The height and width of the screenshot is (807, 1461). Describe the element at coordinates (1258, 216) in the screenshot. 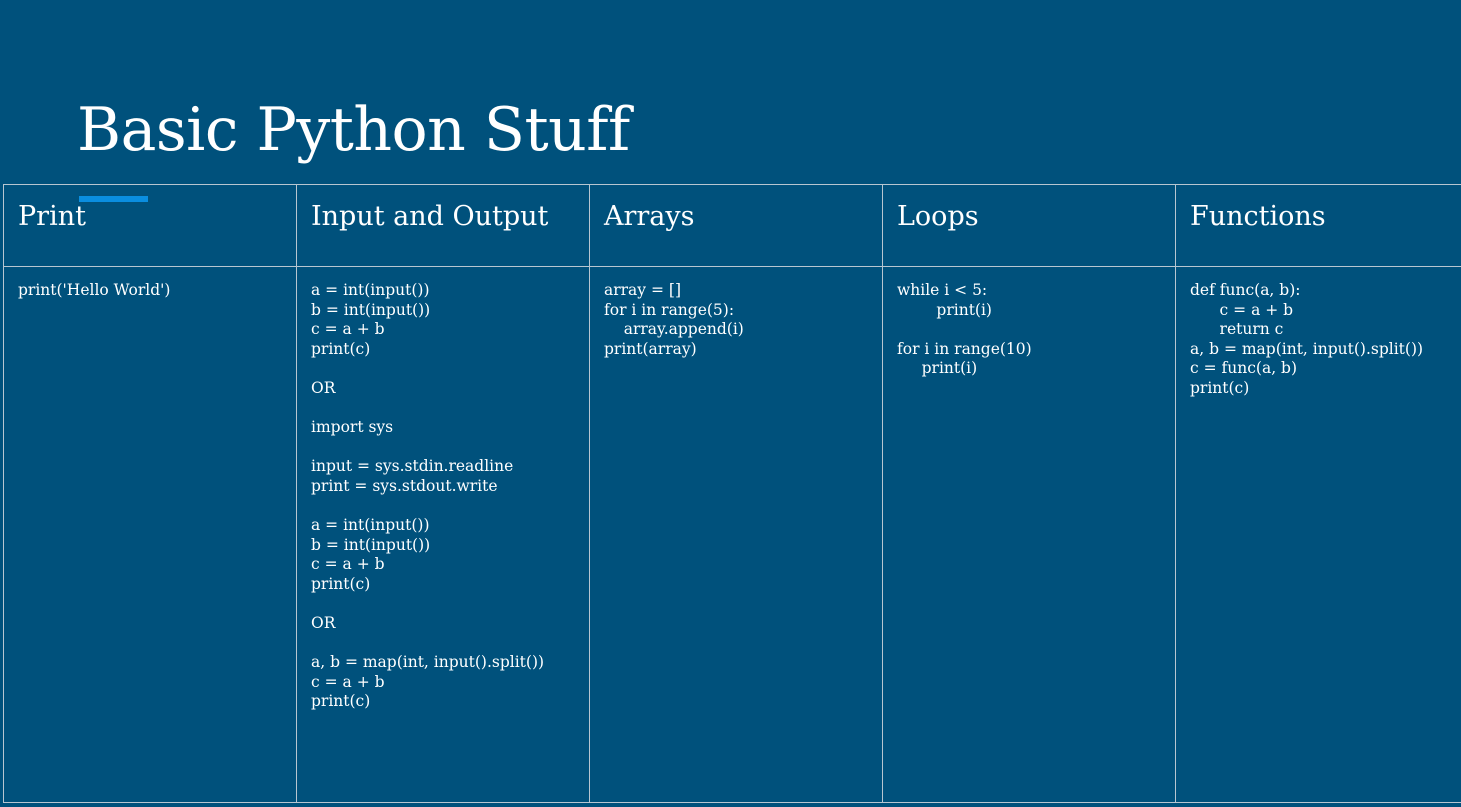

I see `column-header-functions: Functions` at that location.